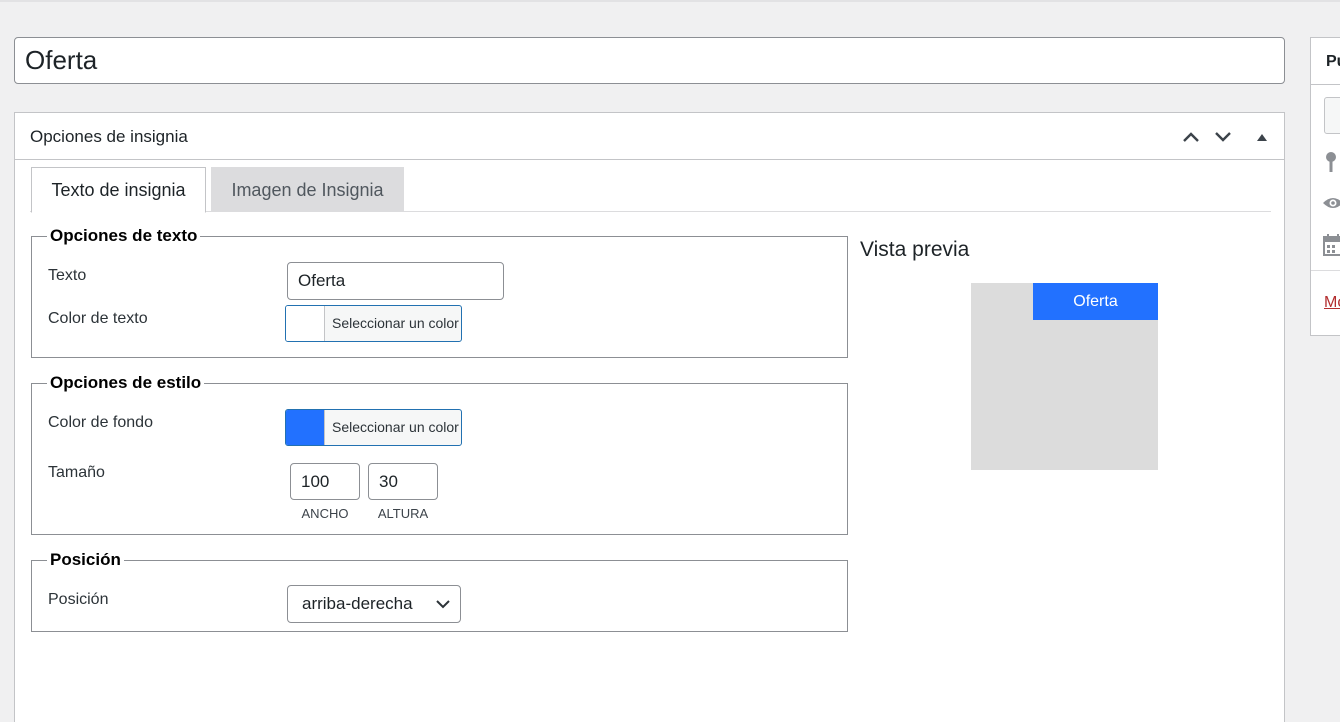 The width and height of the screenshot is (1340, 722). Describe the element at coordinates (357, 603) in the screenshot. I see `position-selected-value: arriba-derecha` at that location.